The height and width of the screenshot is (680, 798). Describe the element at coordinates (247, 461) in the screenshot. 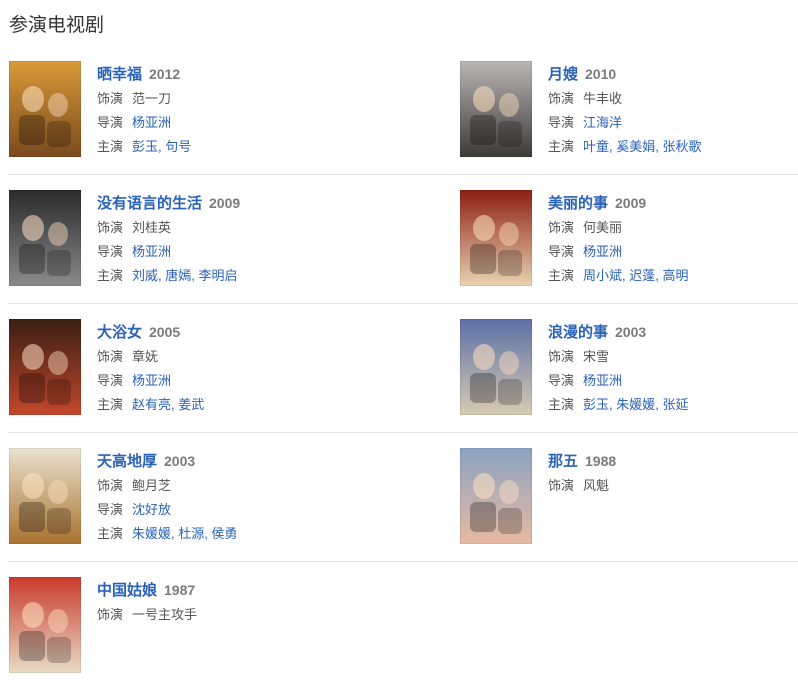

I see `drama-title-line: 天高地厚 2003` at that location.